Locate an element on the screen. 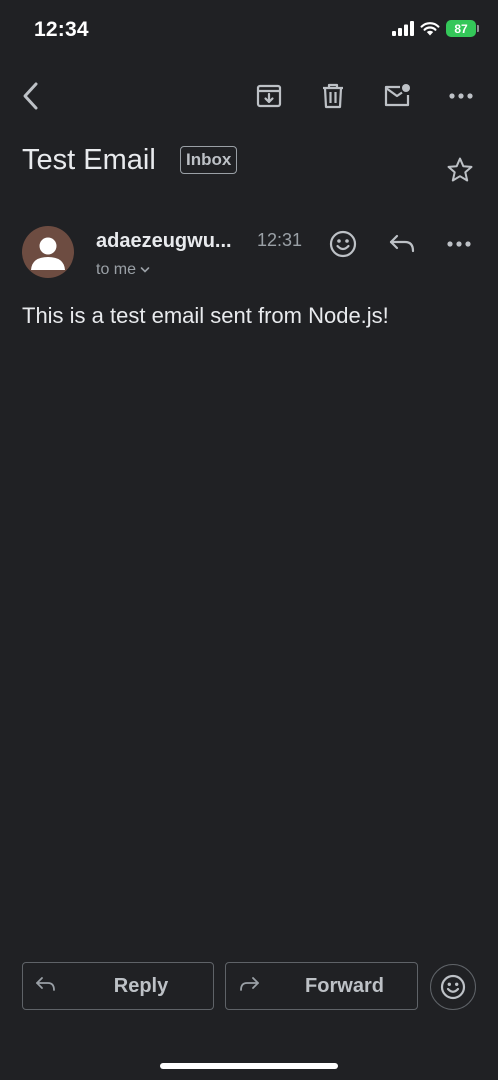  bottom-action-bar: Reply Forward is located at coordinates (249, 988).